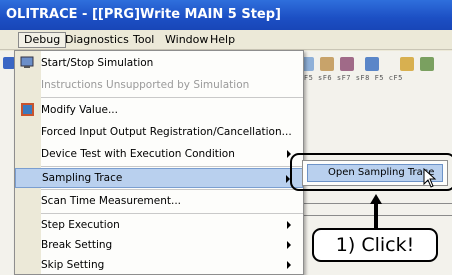 The height and width of the screenshot is (275, 452). What do you see at coordinates (145, 85) in the screenshot?
I see `menu-item-label: Instructions Unsupported by Simulation` at bounding box center [145, 85].